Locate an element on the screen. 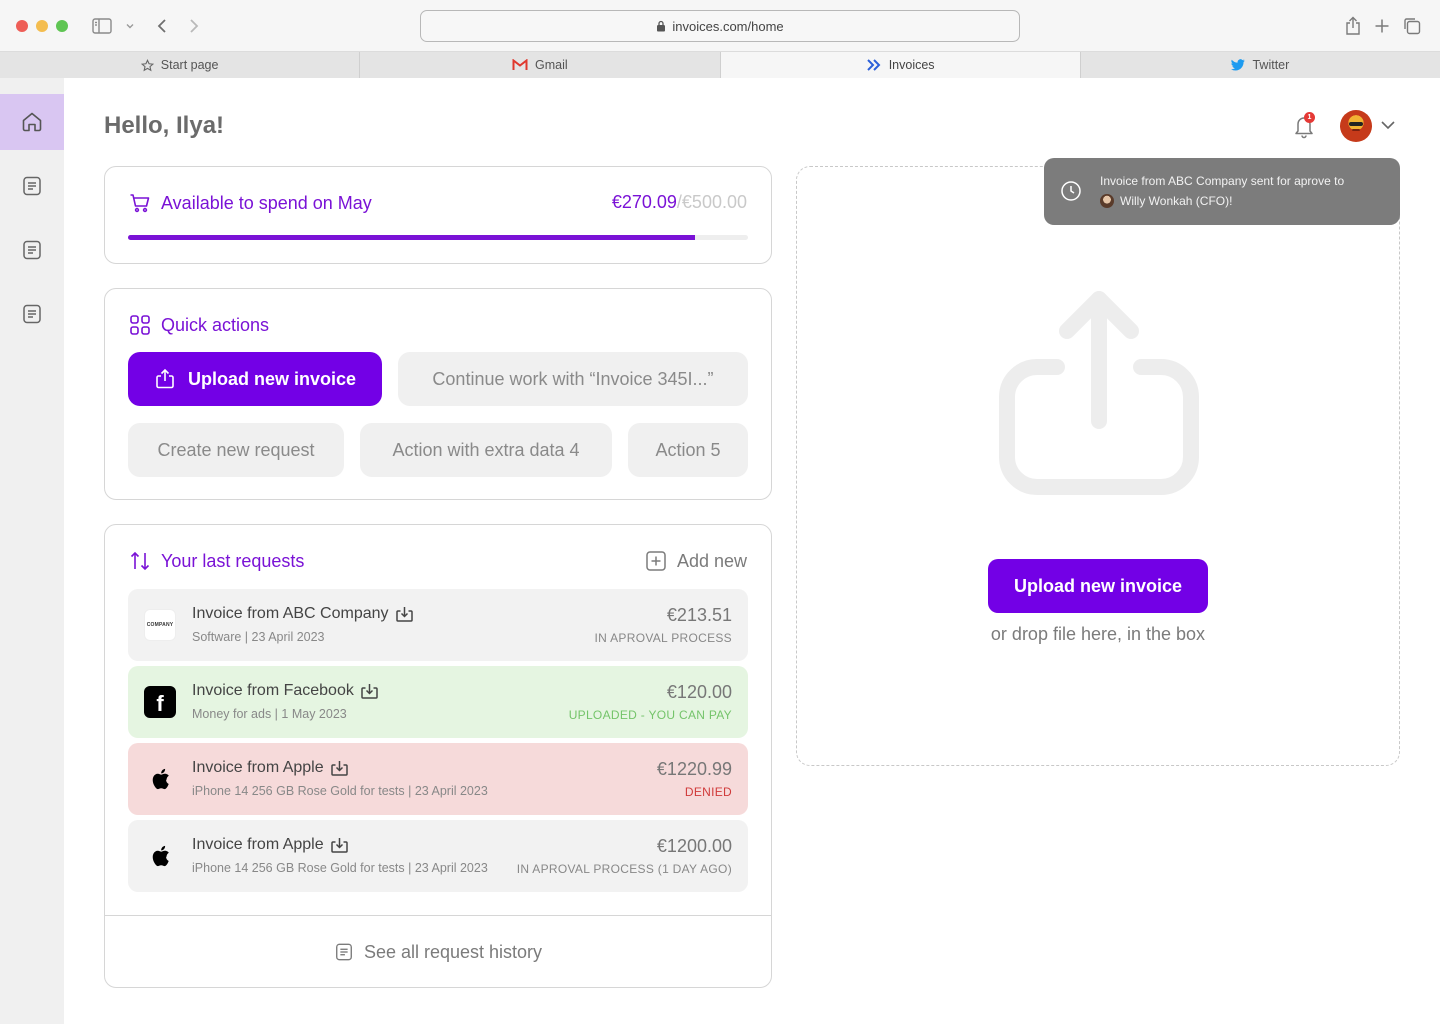 This screenshot has height=1024, width=1440. action-4-button: Action with extra data 4 is located at coordinates (486, 450).